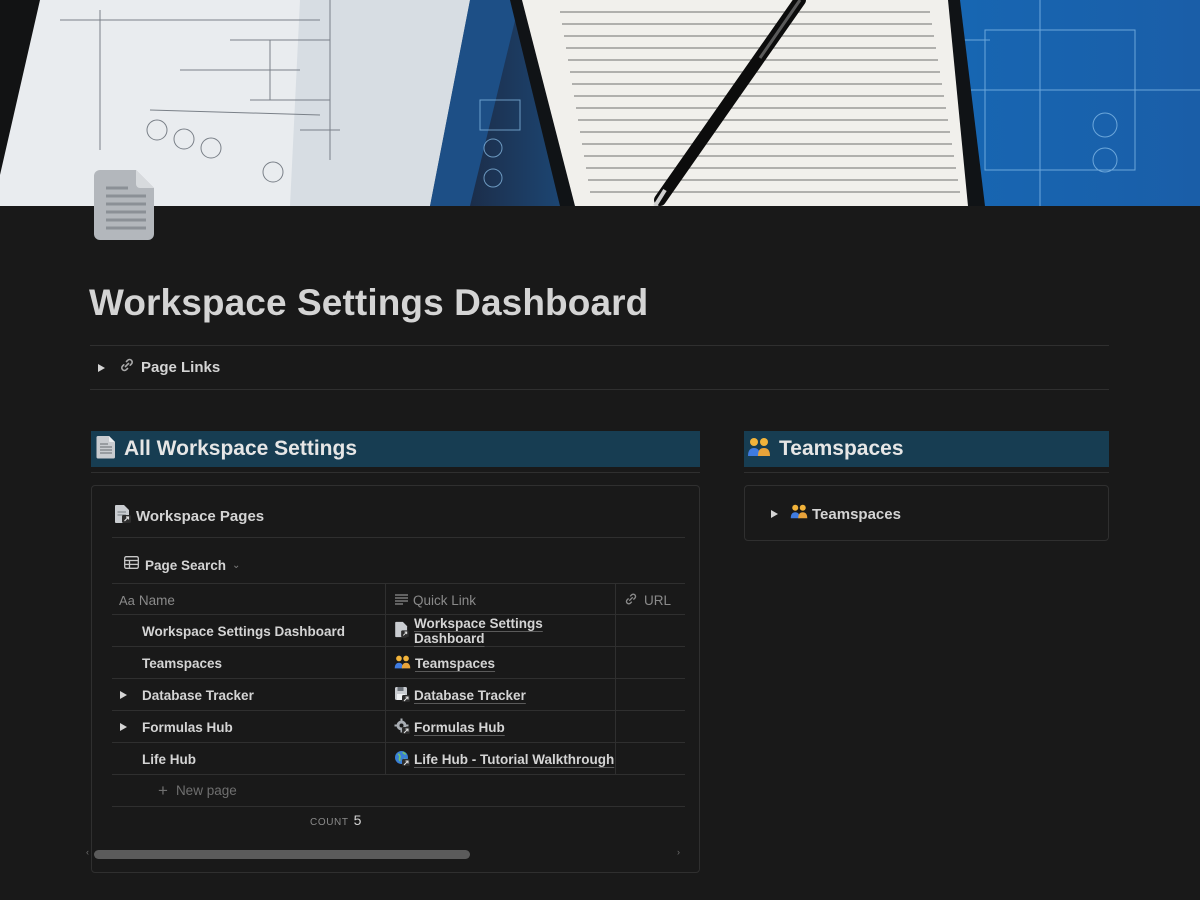 Image resolution: width=1200 pixels, height=900 pixels. Describe the element at coordinates (599, 367) in the screenshot. I see `page-links-toggle: Page Links` at that location.